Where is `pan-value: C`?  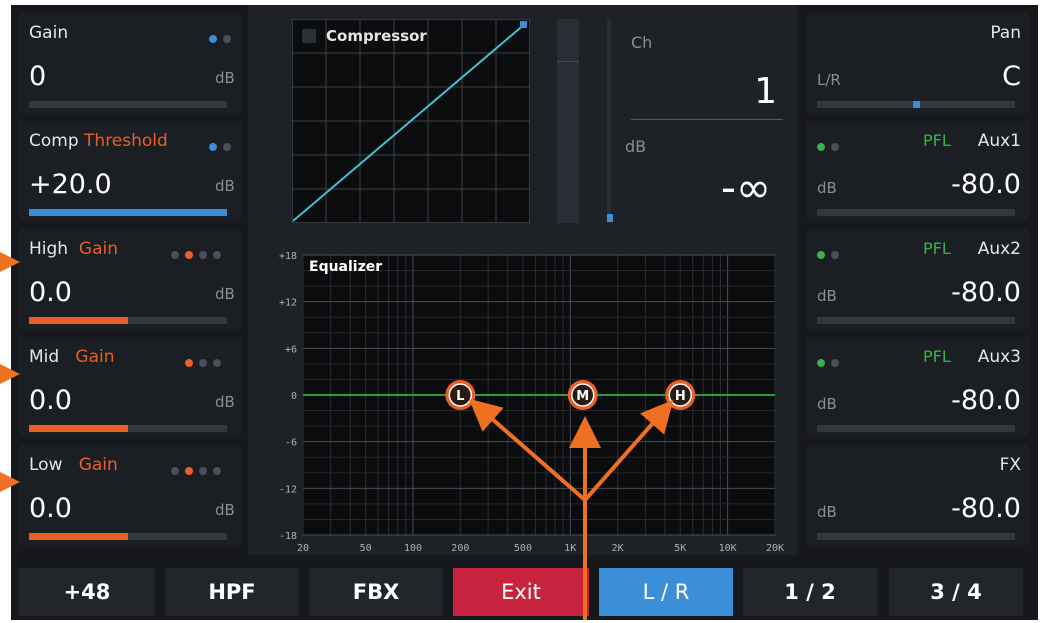 pan-value: C is located at coordinates (1011, 76).